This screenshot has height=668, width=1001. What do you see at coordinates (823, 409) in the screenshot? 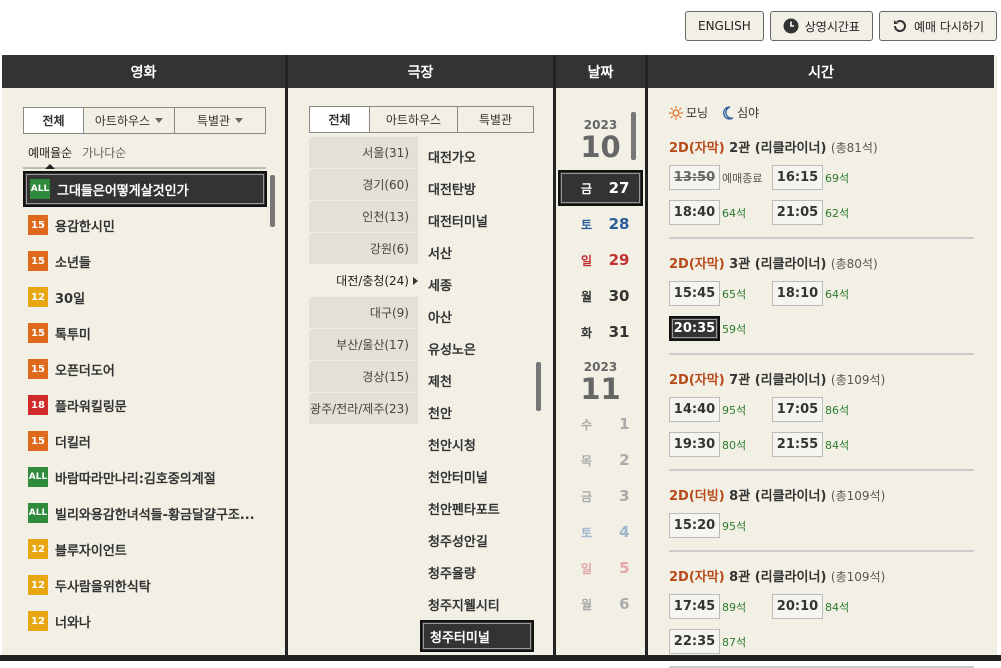
I see `time-slot: 17:05 86석` at bounding box center [823, 409].